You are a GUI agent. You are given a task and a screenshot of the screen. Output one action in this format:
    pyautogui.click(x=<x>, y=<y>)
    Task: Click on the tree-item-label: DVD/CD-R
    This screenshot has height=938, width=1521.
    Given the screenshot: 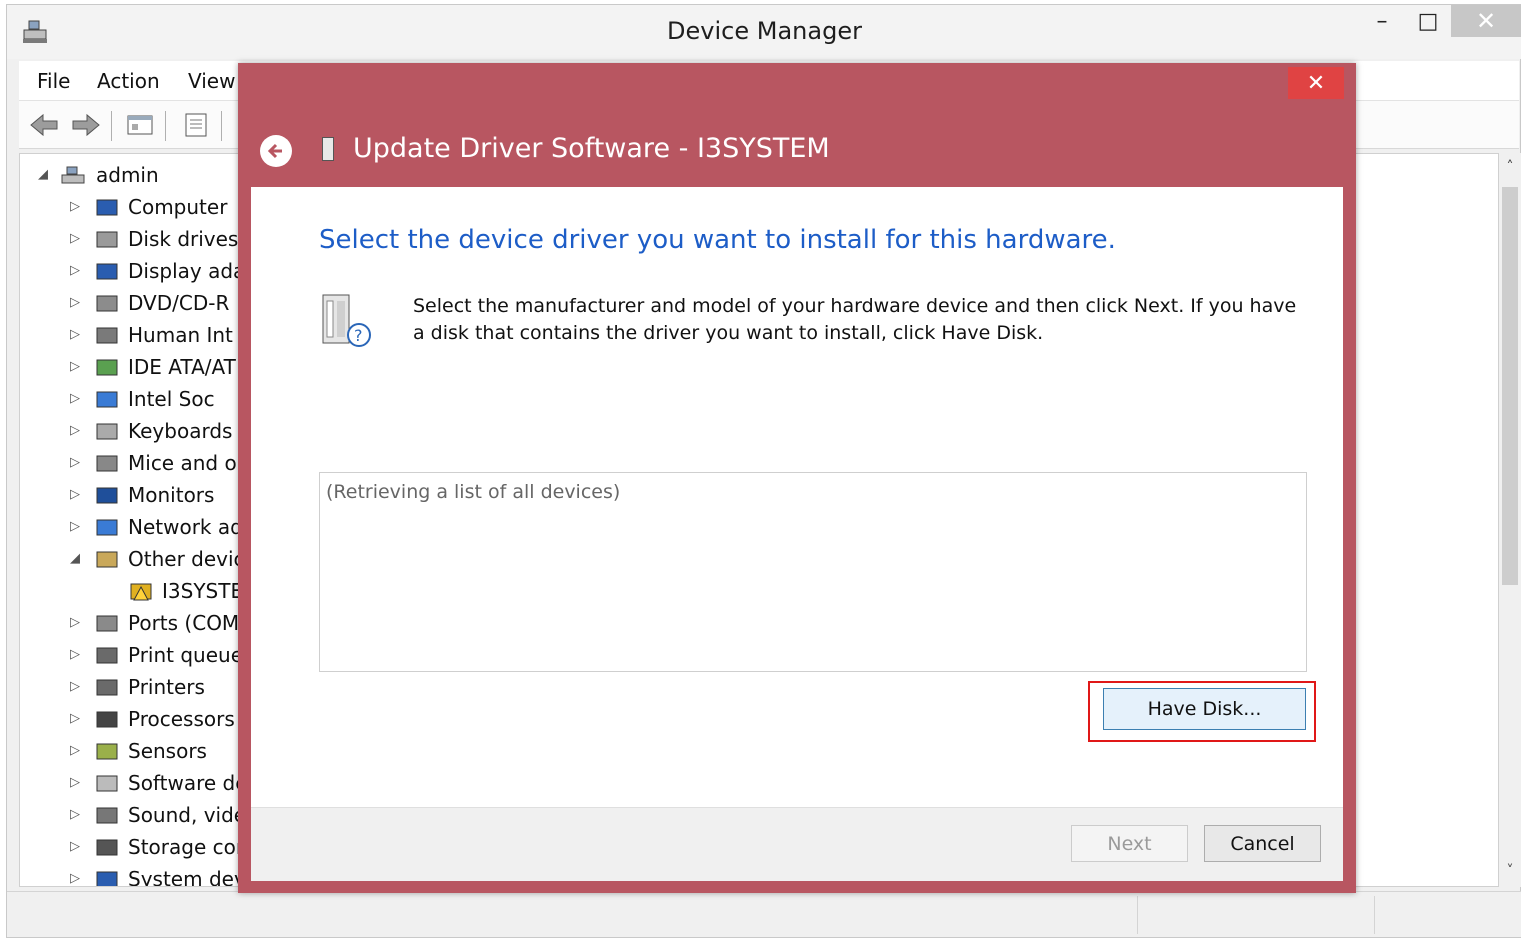 What is the action you would take?
    pyautogui.click(x=179, y=303)
    